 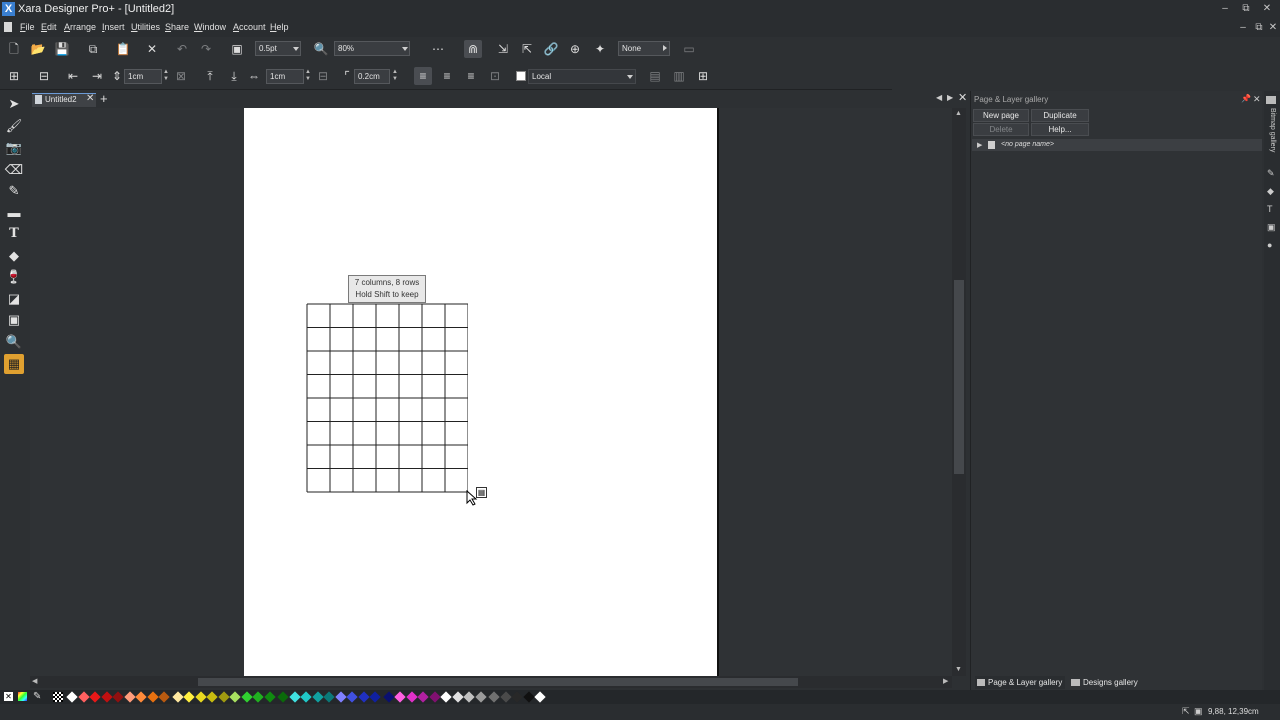 I want to click on snap-magnet-icon: ⋒, so click(x=473, y=49).